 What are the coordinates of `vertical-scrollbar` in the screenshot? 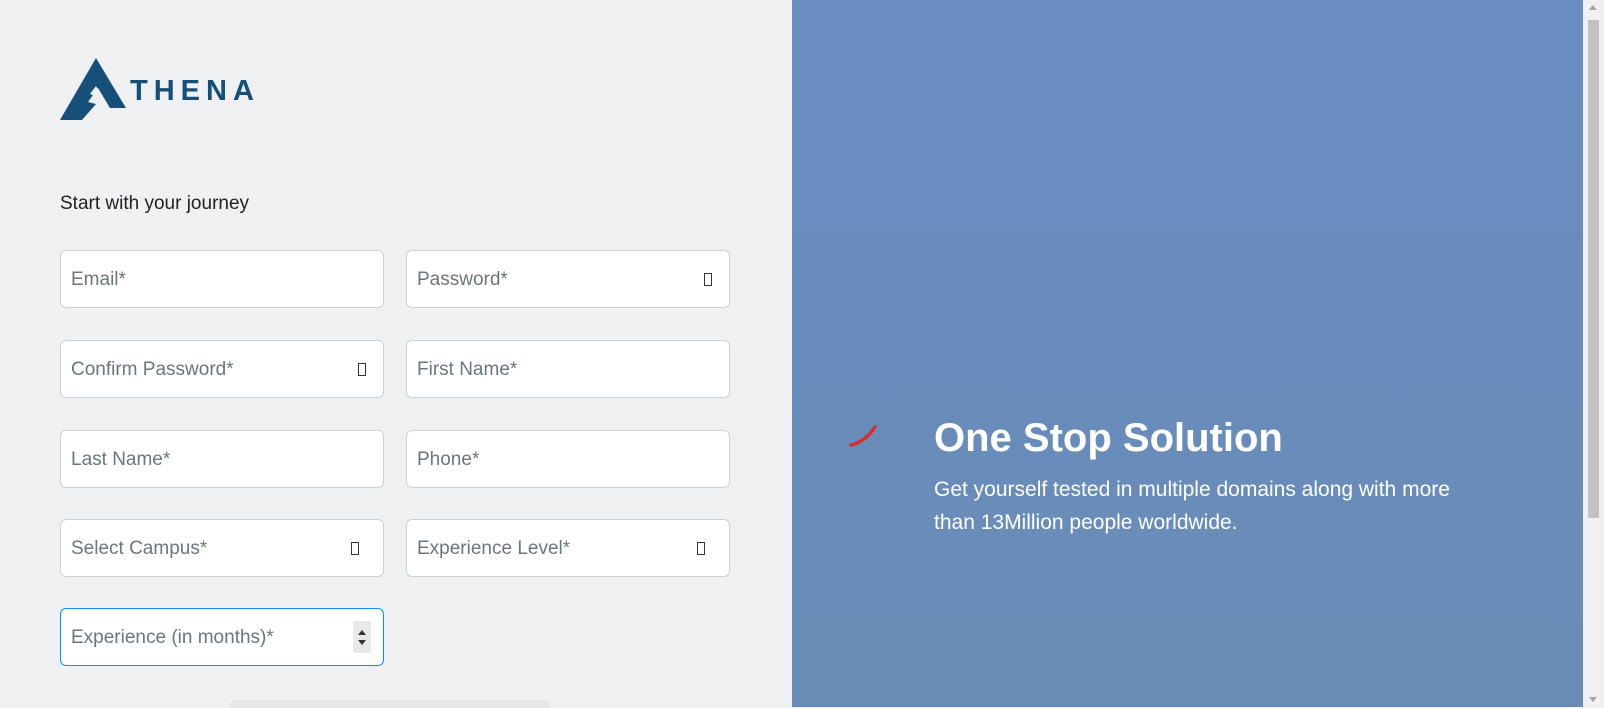 It's located at (1593, 353).